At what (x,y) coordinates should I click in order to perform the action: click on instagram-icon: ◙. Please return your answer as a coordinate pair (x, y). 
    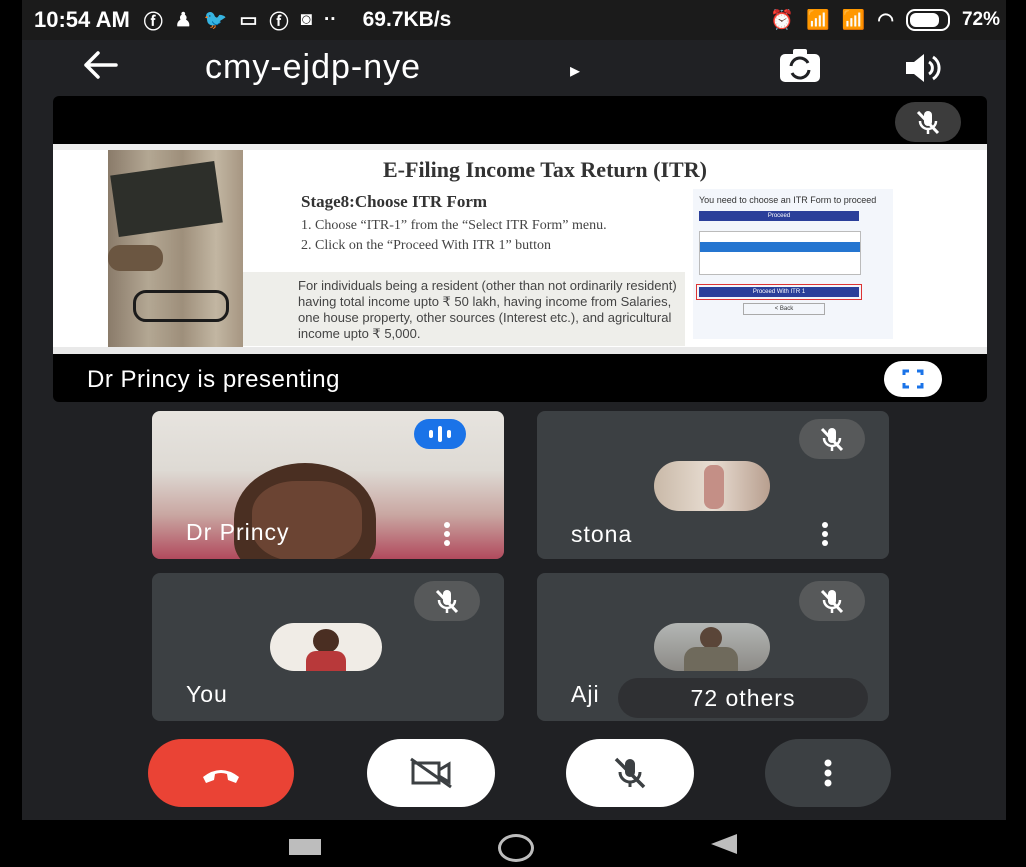
    Looking at the image, I should click on (306, 19).